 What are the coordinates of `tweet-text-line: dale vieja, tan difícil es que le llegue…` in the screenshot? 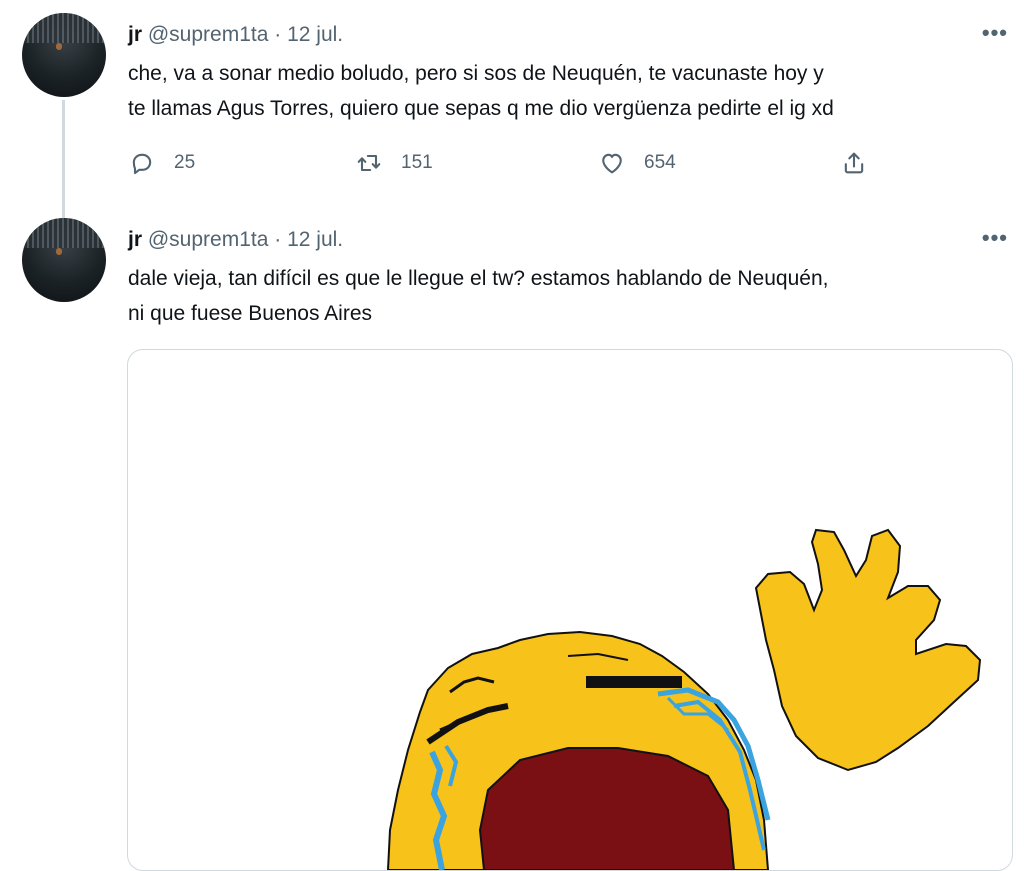 It's located at (478, 278).